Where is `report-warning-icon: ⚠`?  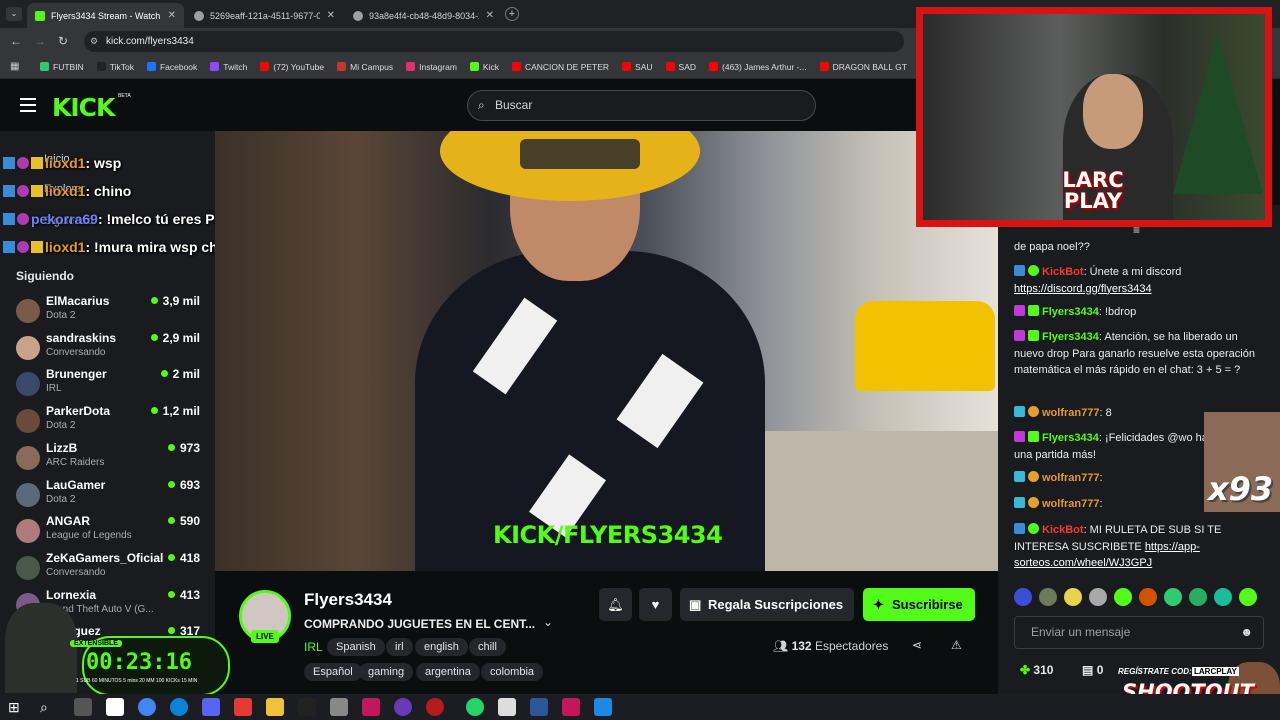
report-warning-icon: ⚠ is located at coordinates (956, 645).